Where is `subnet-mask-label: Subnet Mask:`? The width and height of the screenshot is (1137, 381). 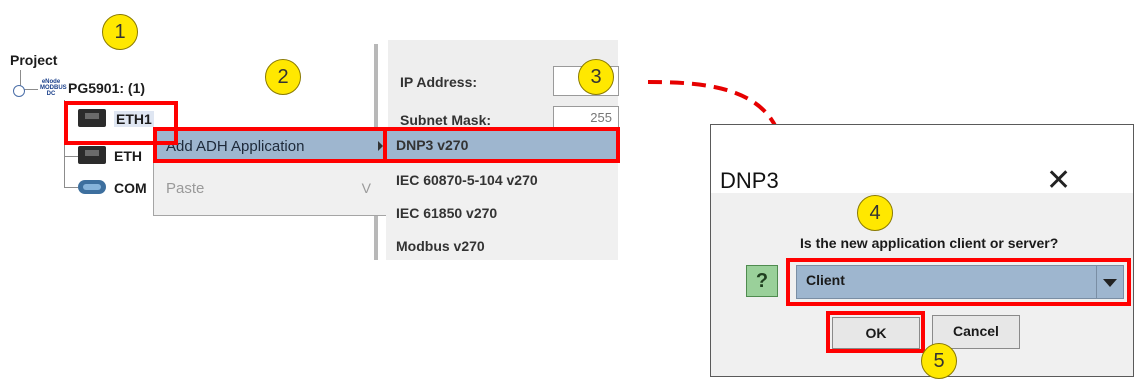 subnet-mask-label: Subnet Mask: is located at coordinates (446, 120).